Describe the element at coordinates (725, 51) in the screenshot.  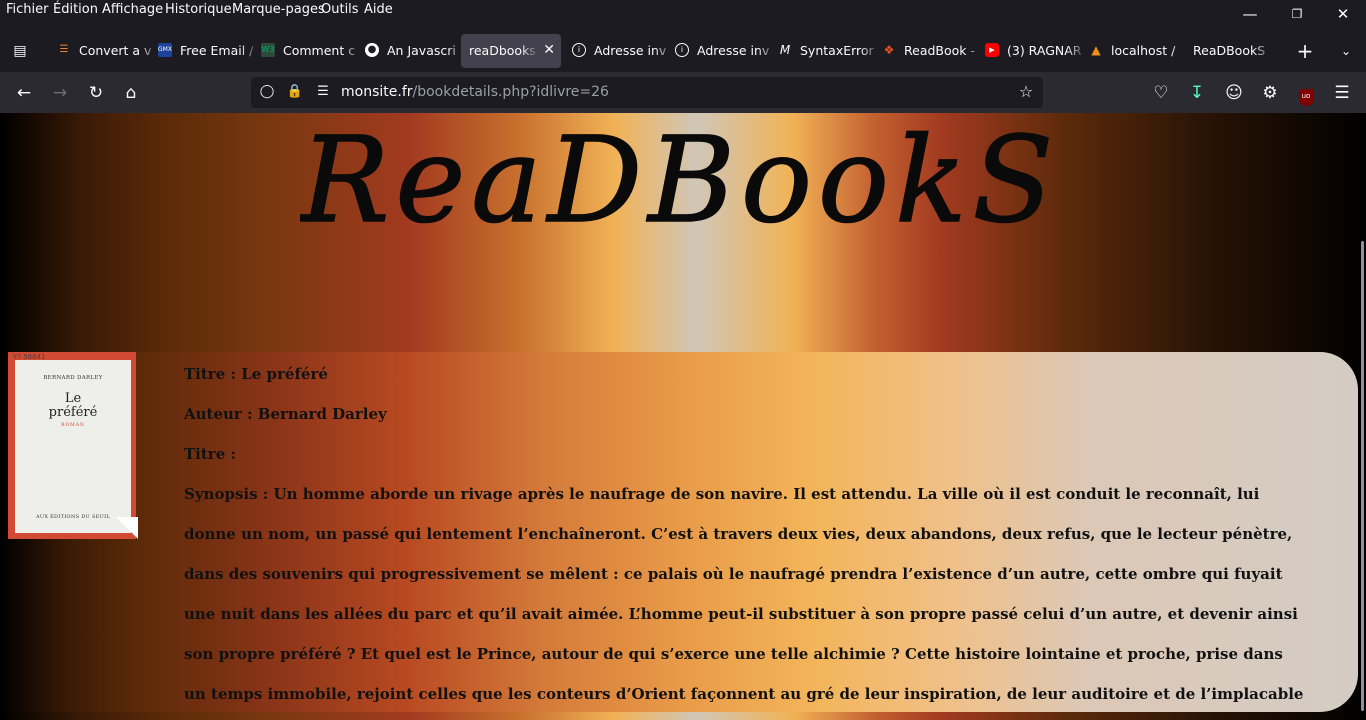
I see `tab-adresse-2: i Adresse inv` at that location.